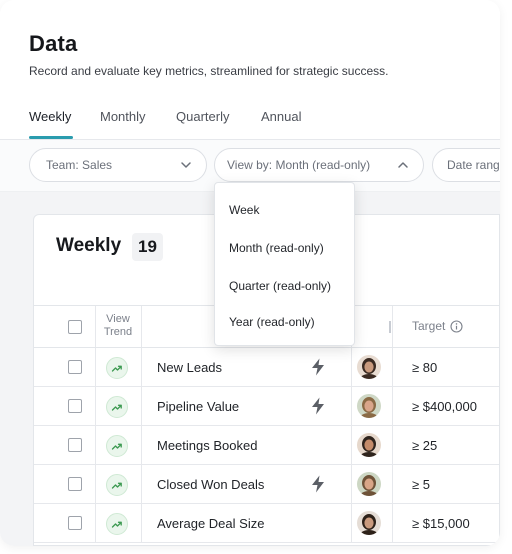 The image size is (512, 554). I want to click on table-row: Meetings Booked ≥ 25, so click(266, 445).